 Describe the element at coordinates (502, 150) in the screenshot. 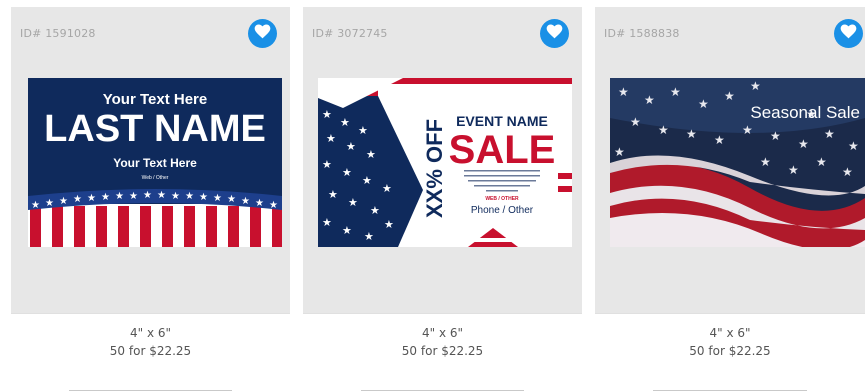

I see `design-sale: SALE` at that location.